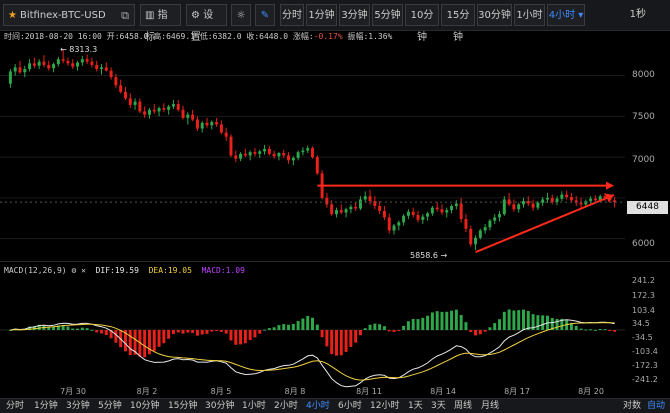  Describe the element at coordinates (182, 406) in the screenshot. I see `bottom-tf-15m: 15分钟` at that location.